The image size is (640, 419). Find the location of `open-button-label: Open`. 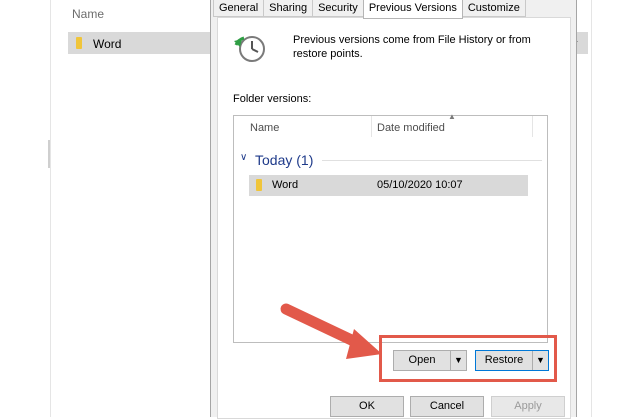

open-button-label: Open is located at coordinates (422, 360).